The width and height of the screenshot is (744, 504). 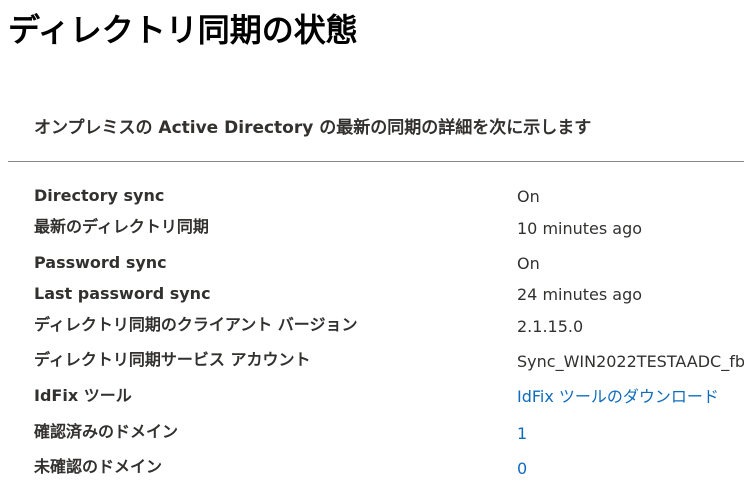 I want to click on verified-domains-label: 確認済みのドメイン, so click(x=106, y=431).